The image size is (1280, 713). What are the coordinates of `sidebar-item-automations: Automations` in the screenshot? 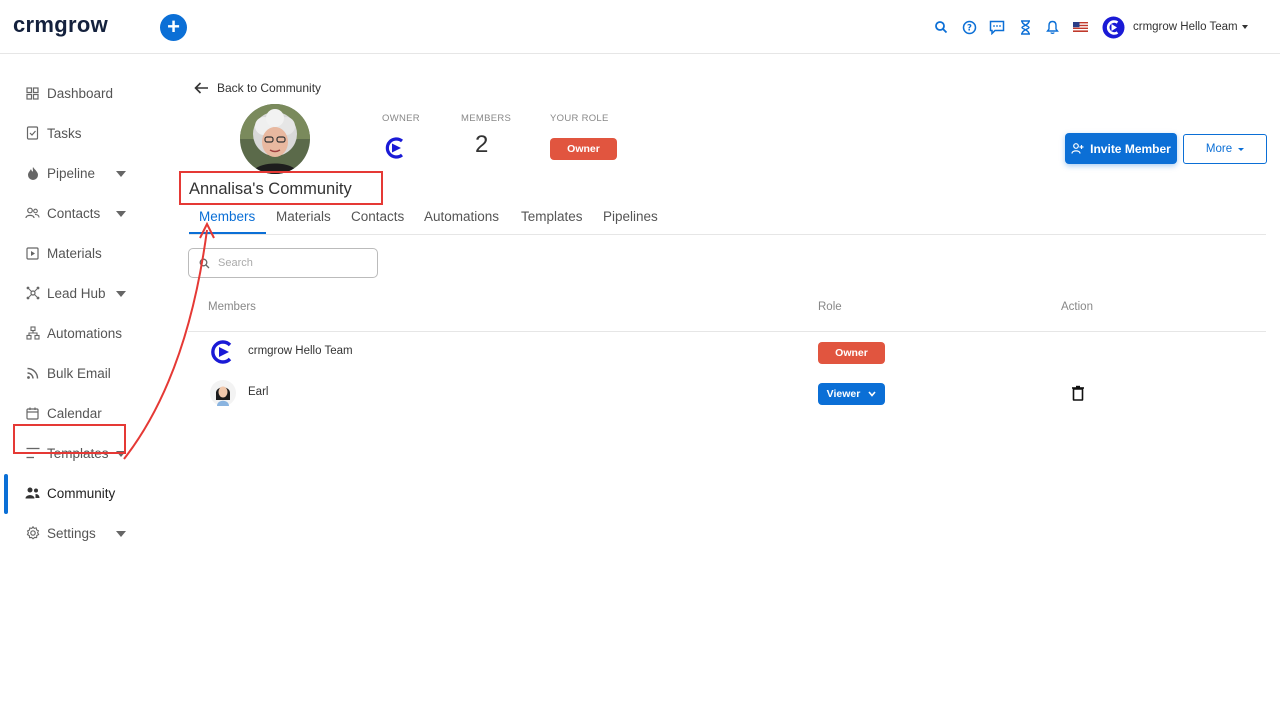 It's located at (73, 333).